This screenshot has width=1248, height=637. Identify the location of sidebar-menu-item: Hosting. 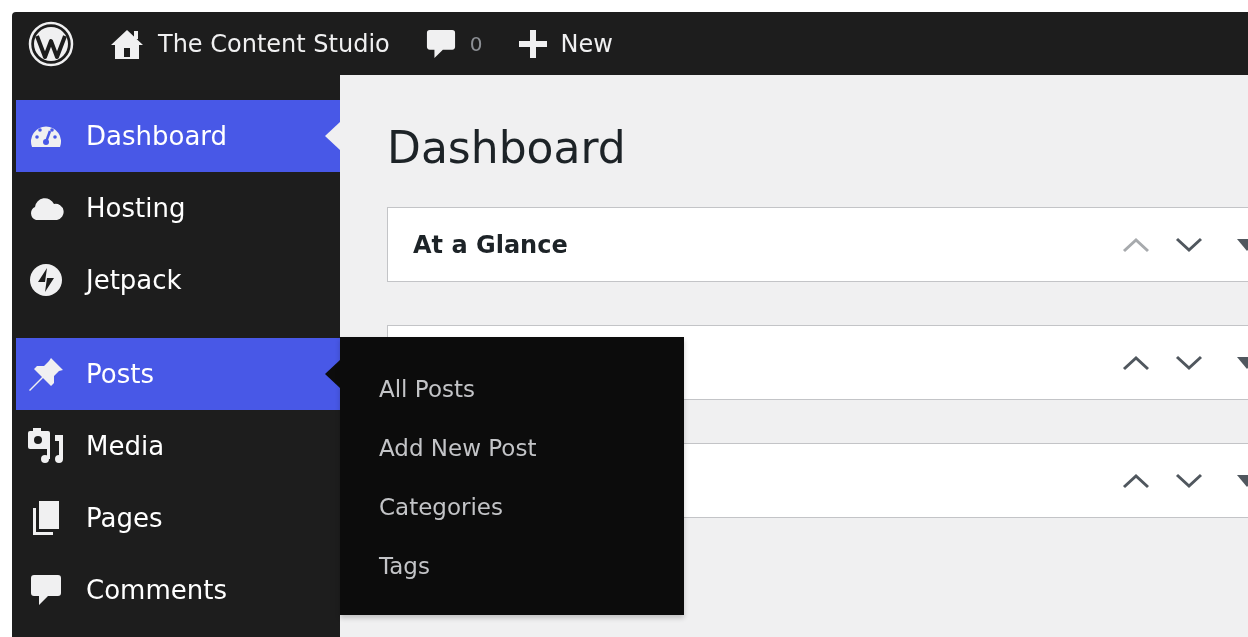
(178, 208).